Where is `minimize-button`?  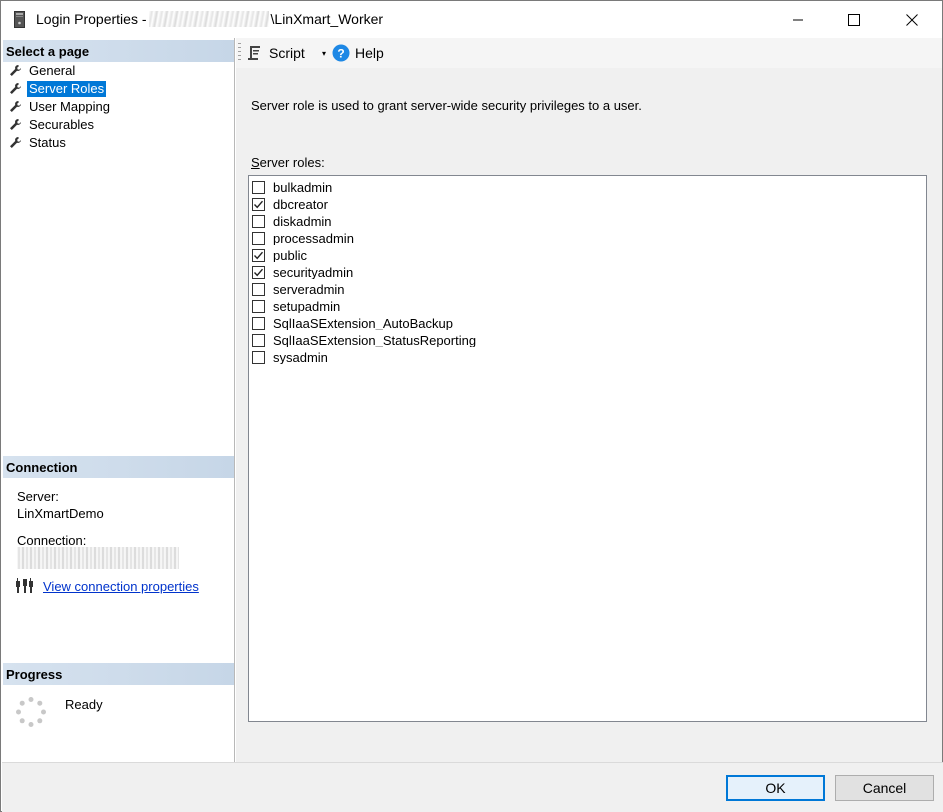 minimize-button is located at coordinates (798, 19).